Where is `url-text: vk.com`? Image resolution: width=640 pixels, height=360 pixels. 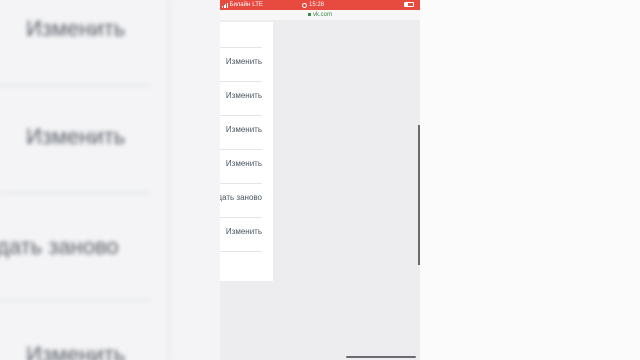
url-text: vk.com is located at coordinates (322, 15).